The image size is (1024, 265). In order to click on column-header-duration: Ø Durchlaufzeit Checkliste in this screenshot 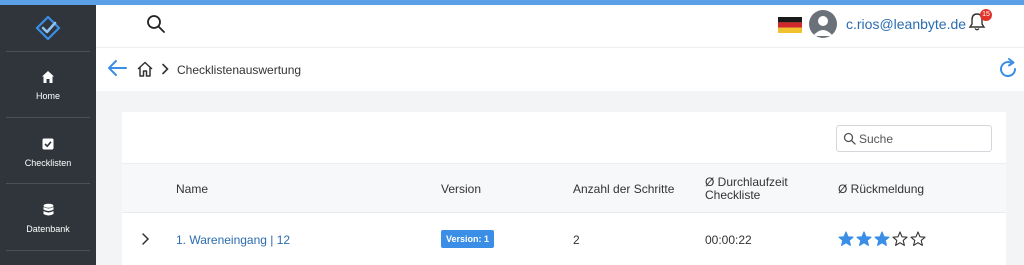, I will do `click(746, 189)`.